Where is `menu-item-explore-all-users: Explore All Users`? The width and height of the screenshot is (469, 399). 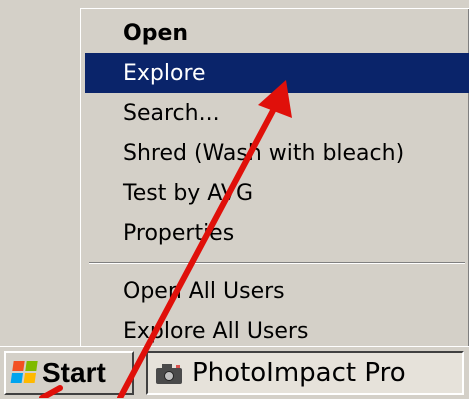 menu-item-explore-all-users: Explore All Users is located at coordinates (277, 331).